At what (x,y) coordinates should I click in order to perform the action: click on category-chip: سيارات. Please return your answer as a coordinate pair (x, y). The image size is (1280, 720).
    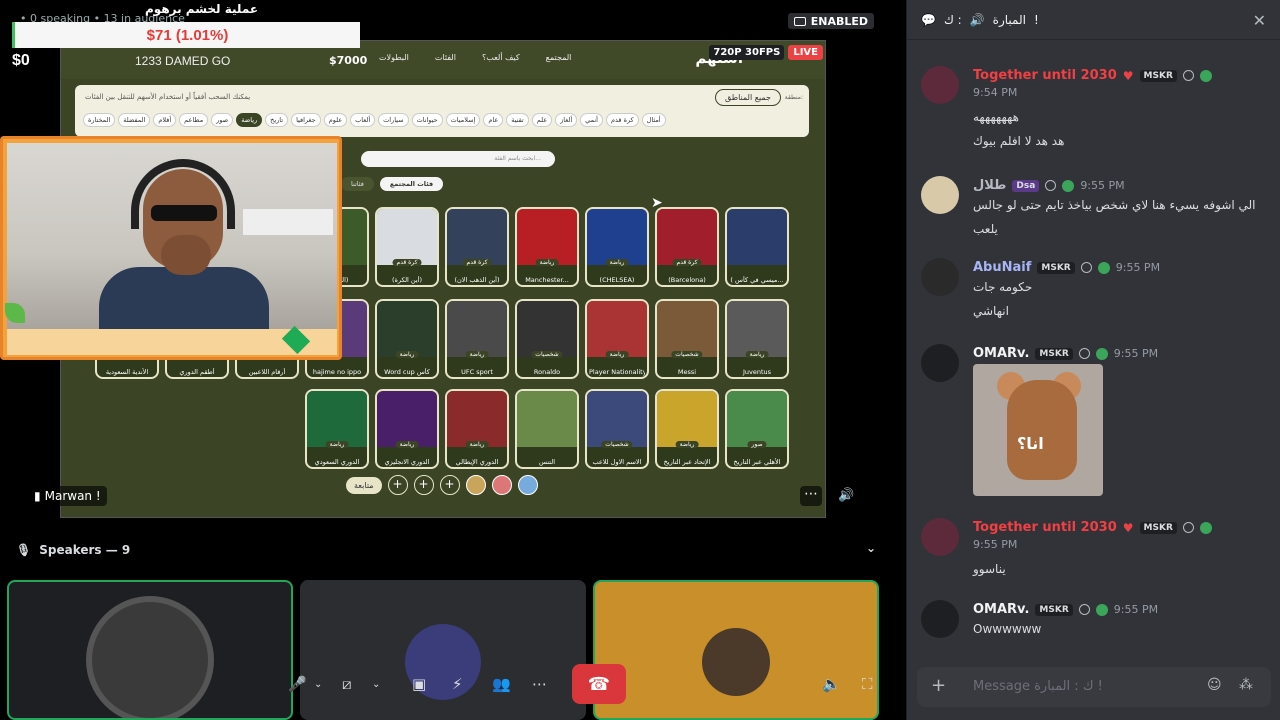
    Looking at the image, I should click on (393, 120).